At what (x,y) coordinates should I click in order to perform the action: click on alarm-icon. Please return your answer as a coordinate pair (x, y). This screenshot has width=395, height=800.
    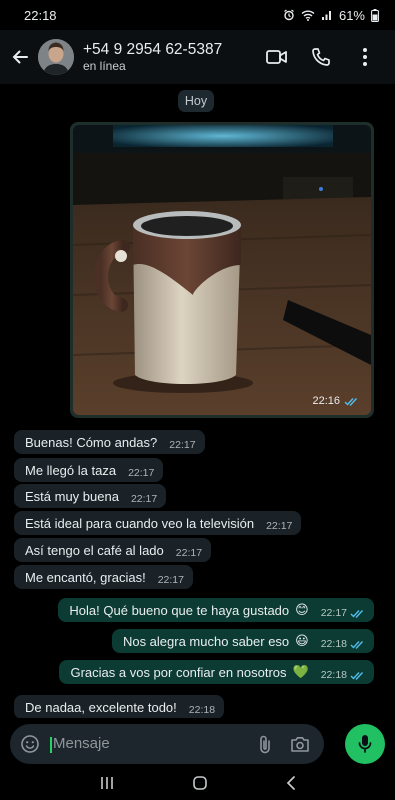
    Looking at the image, I should click on (289, 15).